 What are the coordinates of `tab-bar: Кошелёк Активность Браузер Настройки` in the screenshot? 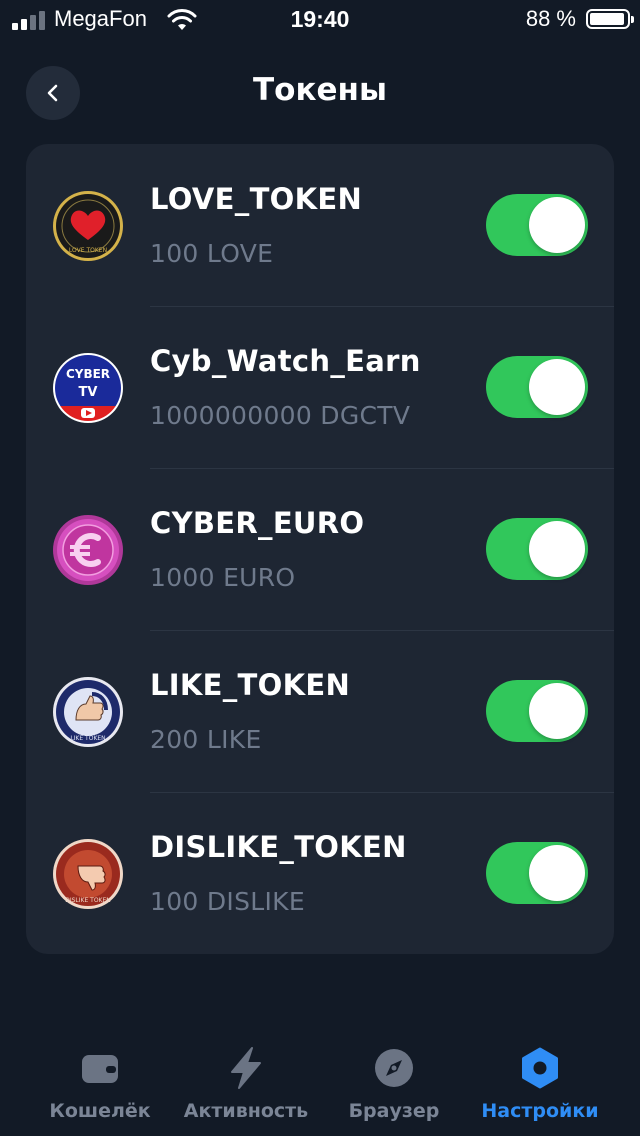 It's located at (320, 1088).